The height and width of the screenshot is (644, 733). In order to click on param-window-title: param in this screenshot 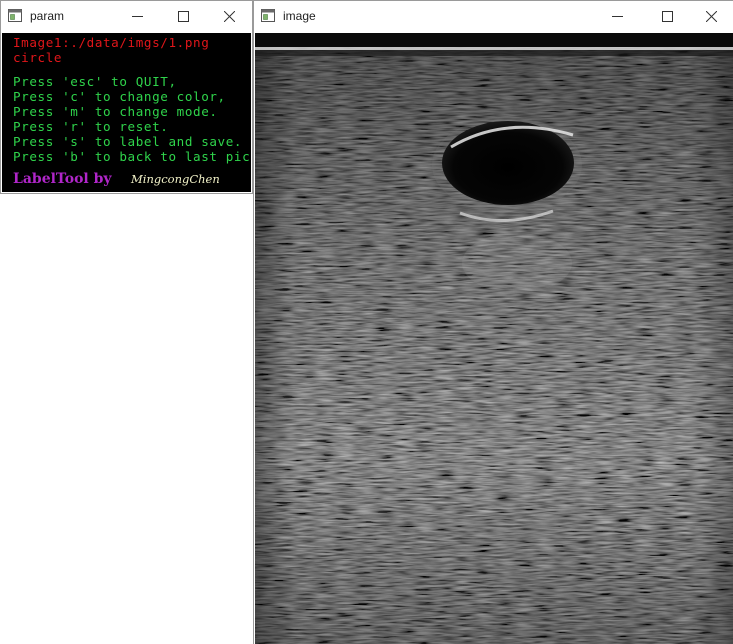, I will do `click(47, 16)`.